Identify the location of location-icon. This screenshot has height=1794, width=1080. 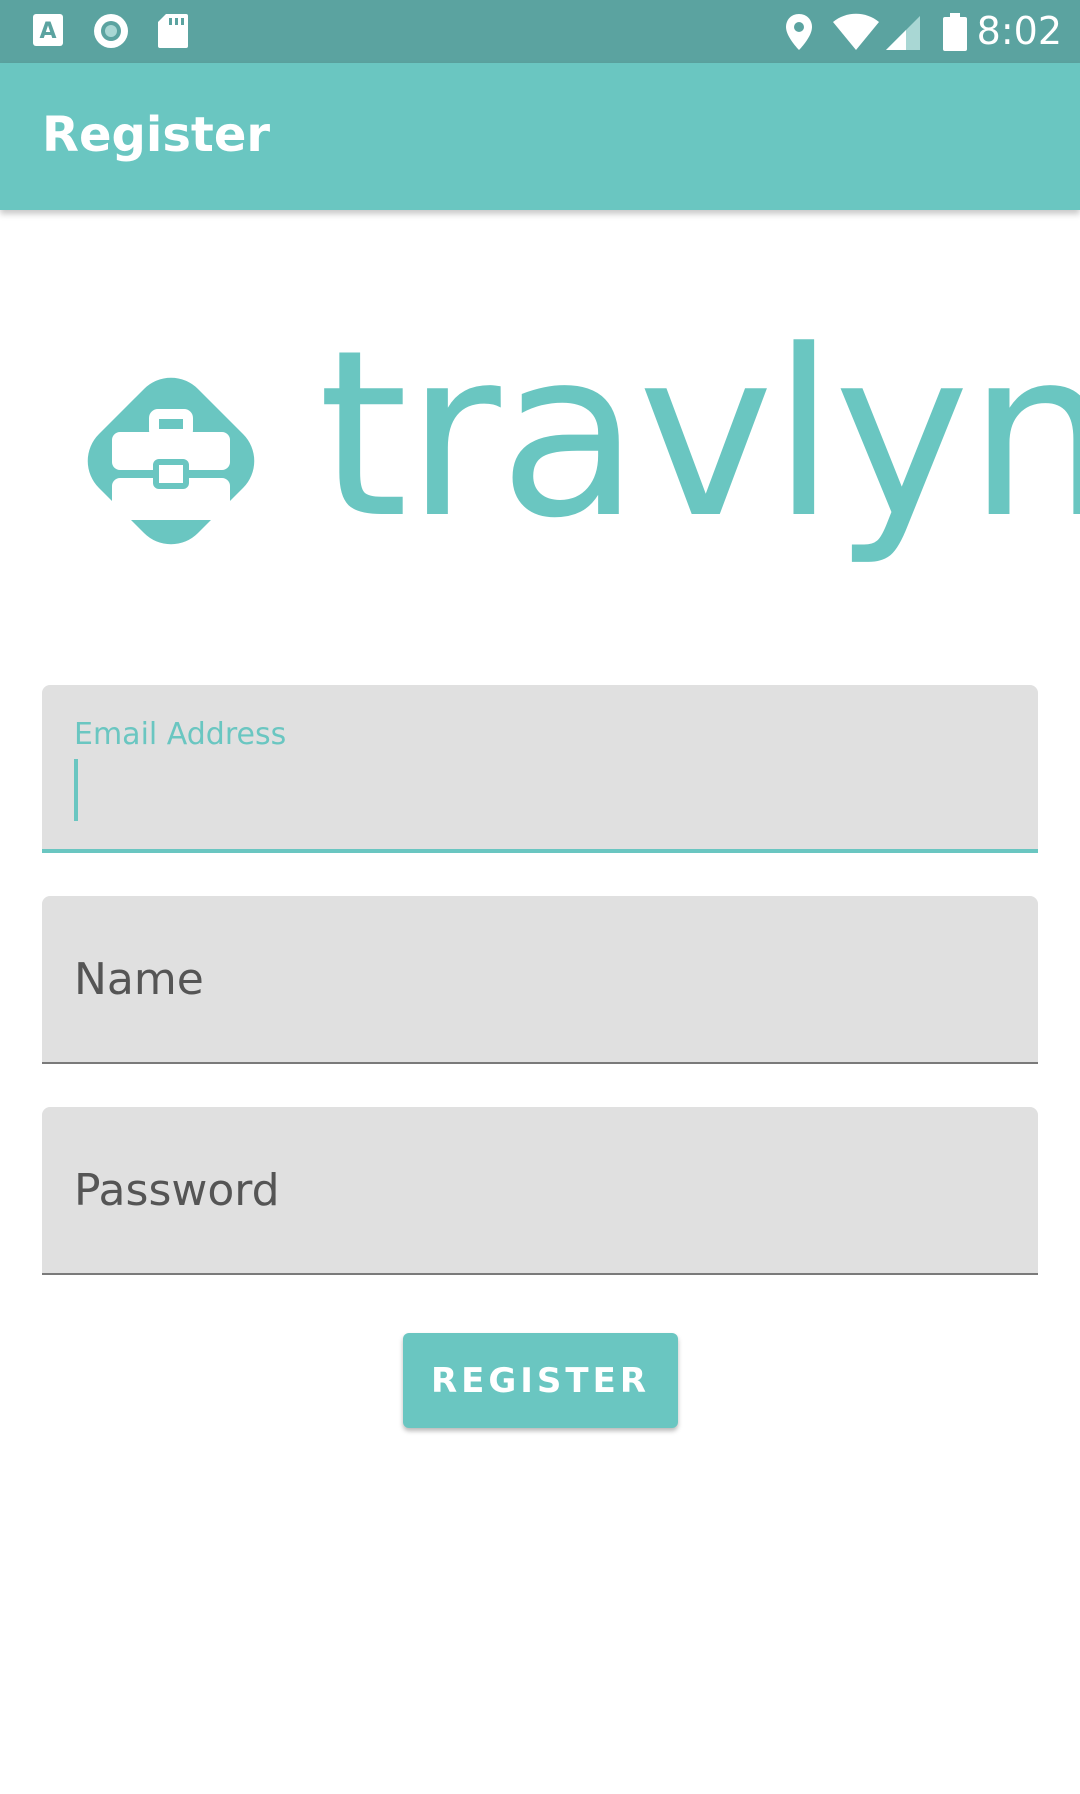
(799, 34).